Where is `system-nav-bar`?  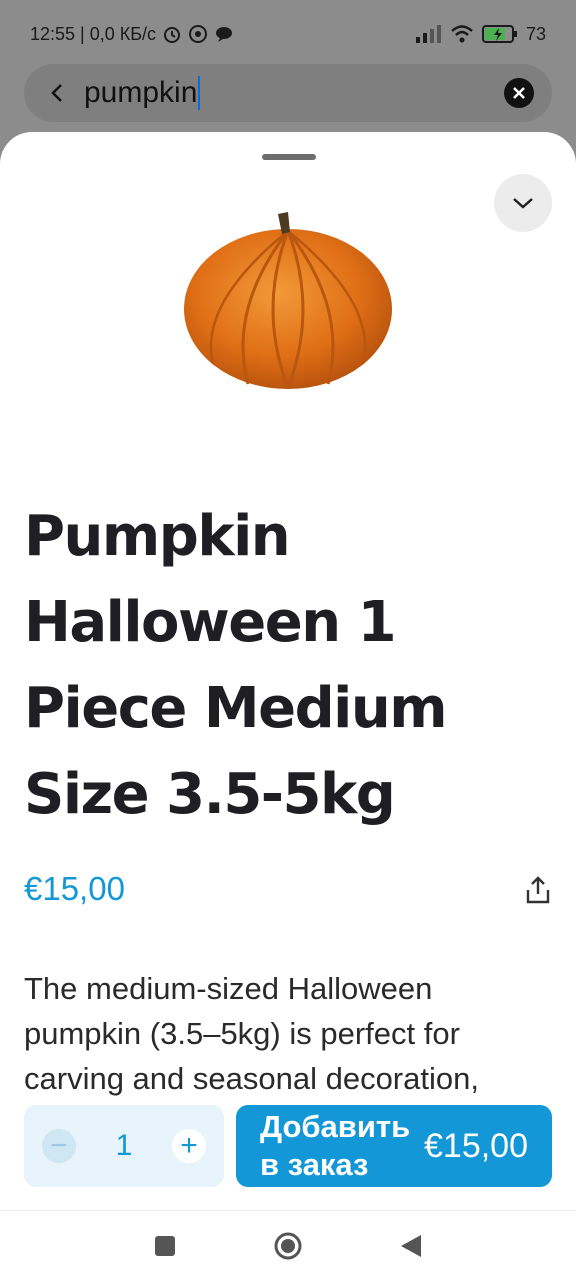
system-nav-bar is located at coordinates (288, 1245).